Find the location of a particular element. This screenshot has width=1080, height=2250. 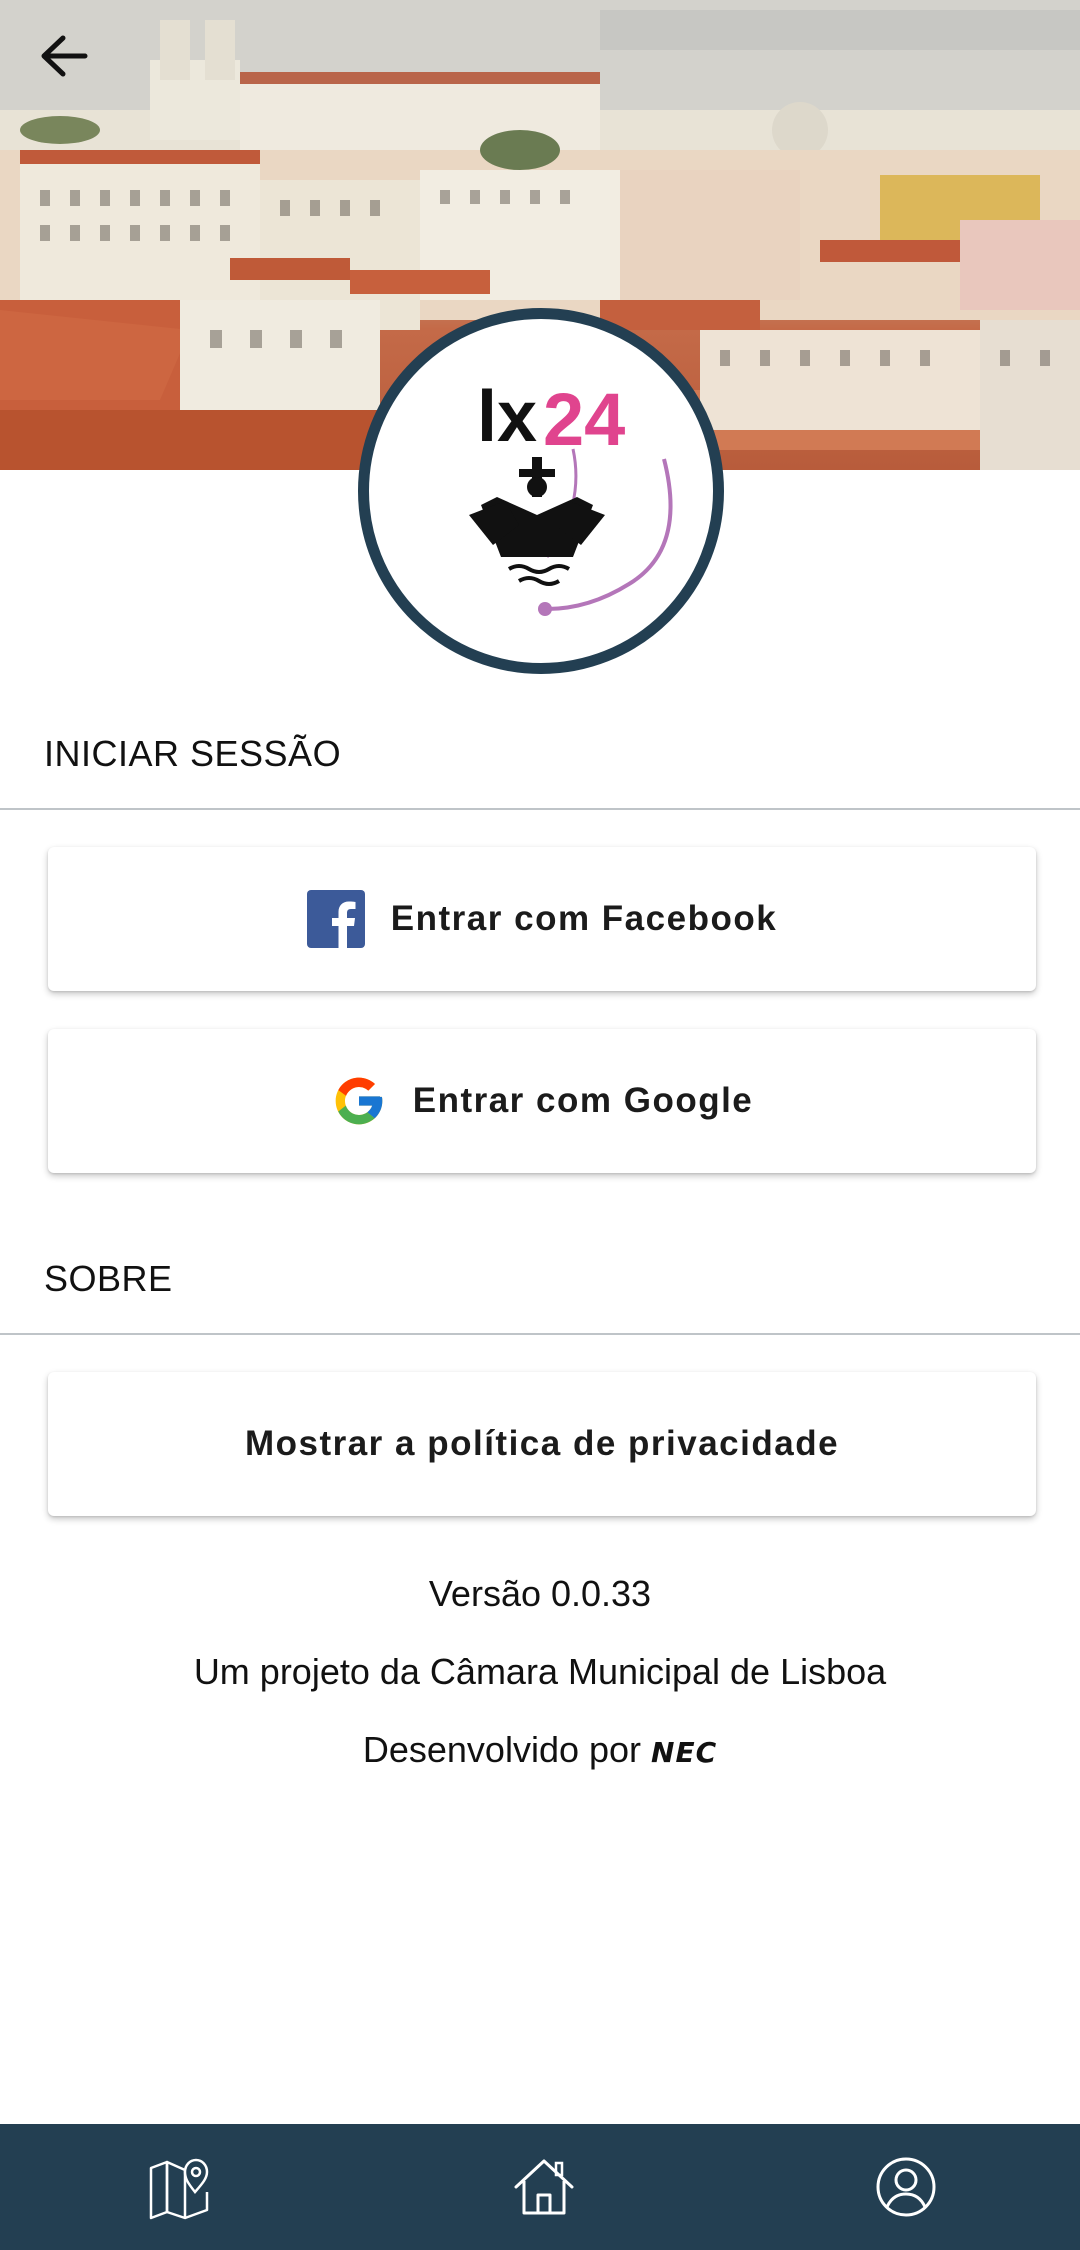

privacy-policy-label: Mostrar a política de privacidade is located at coordinates (542, 1443).